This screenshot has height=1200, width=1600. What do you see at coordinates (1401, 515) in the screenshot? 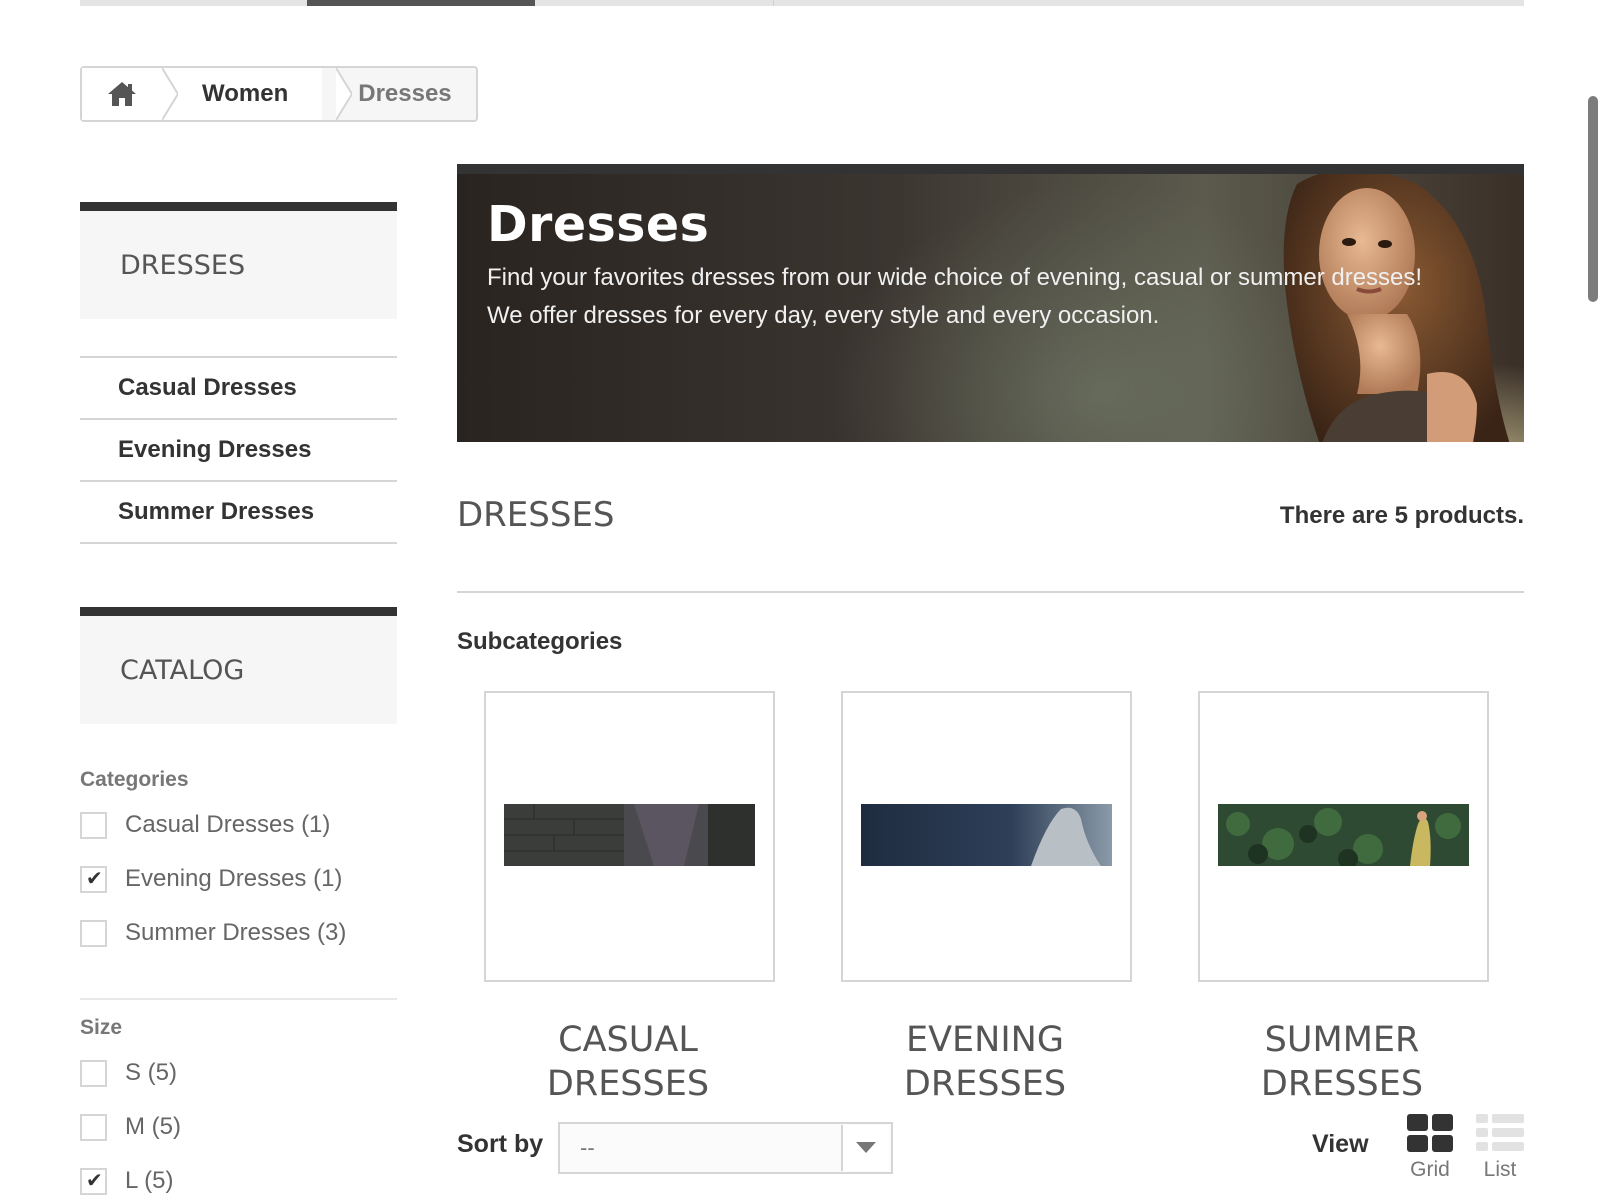
I see `product-count: There are 5 products.` at bounding box center [1401, 515].